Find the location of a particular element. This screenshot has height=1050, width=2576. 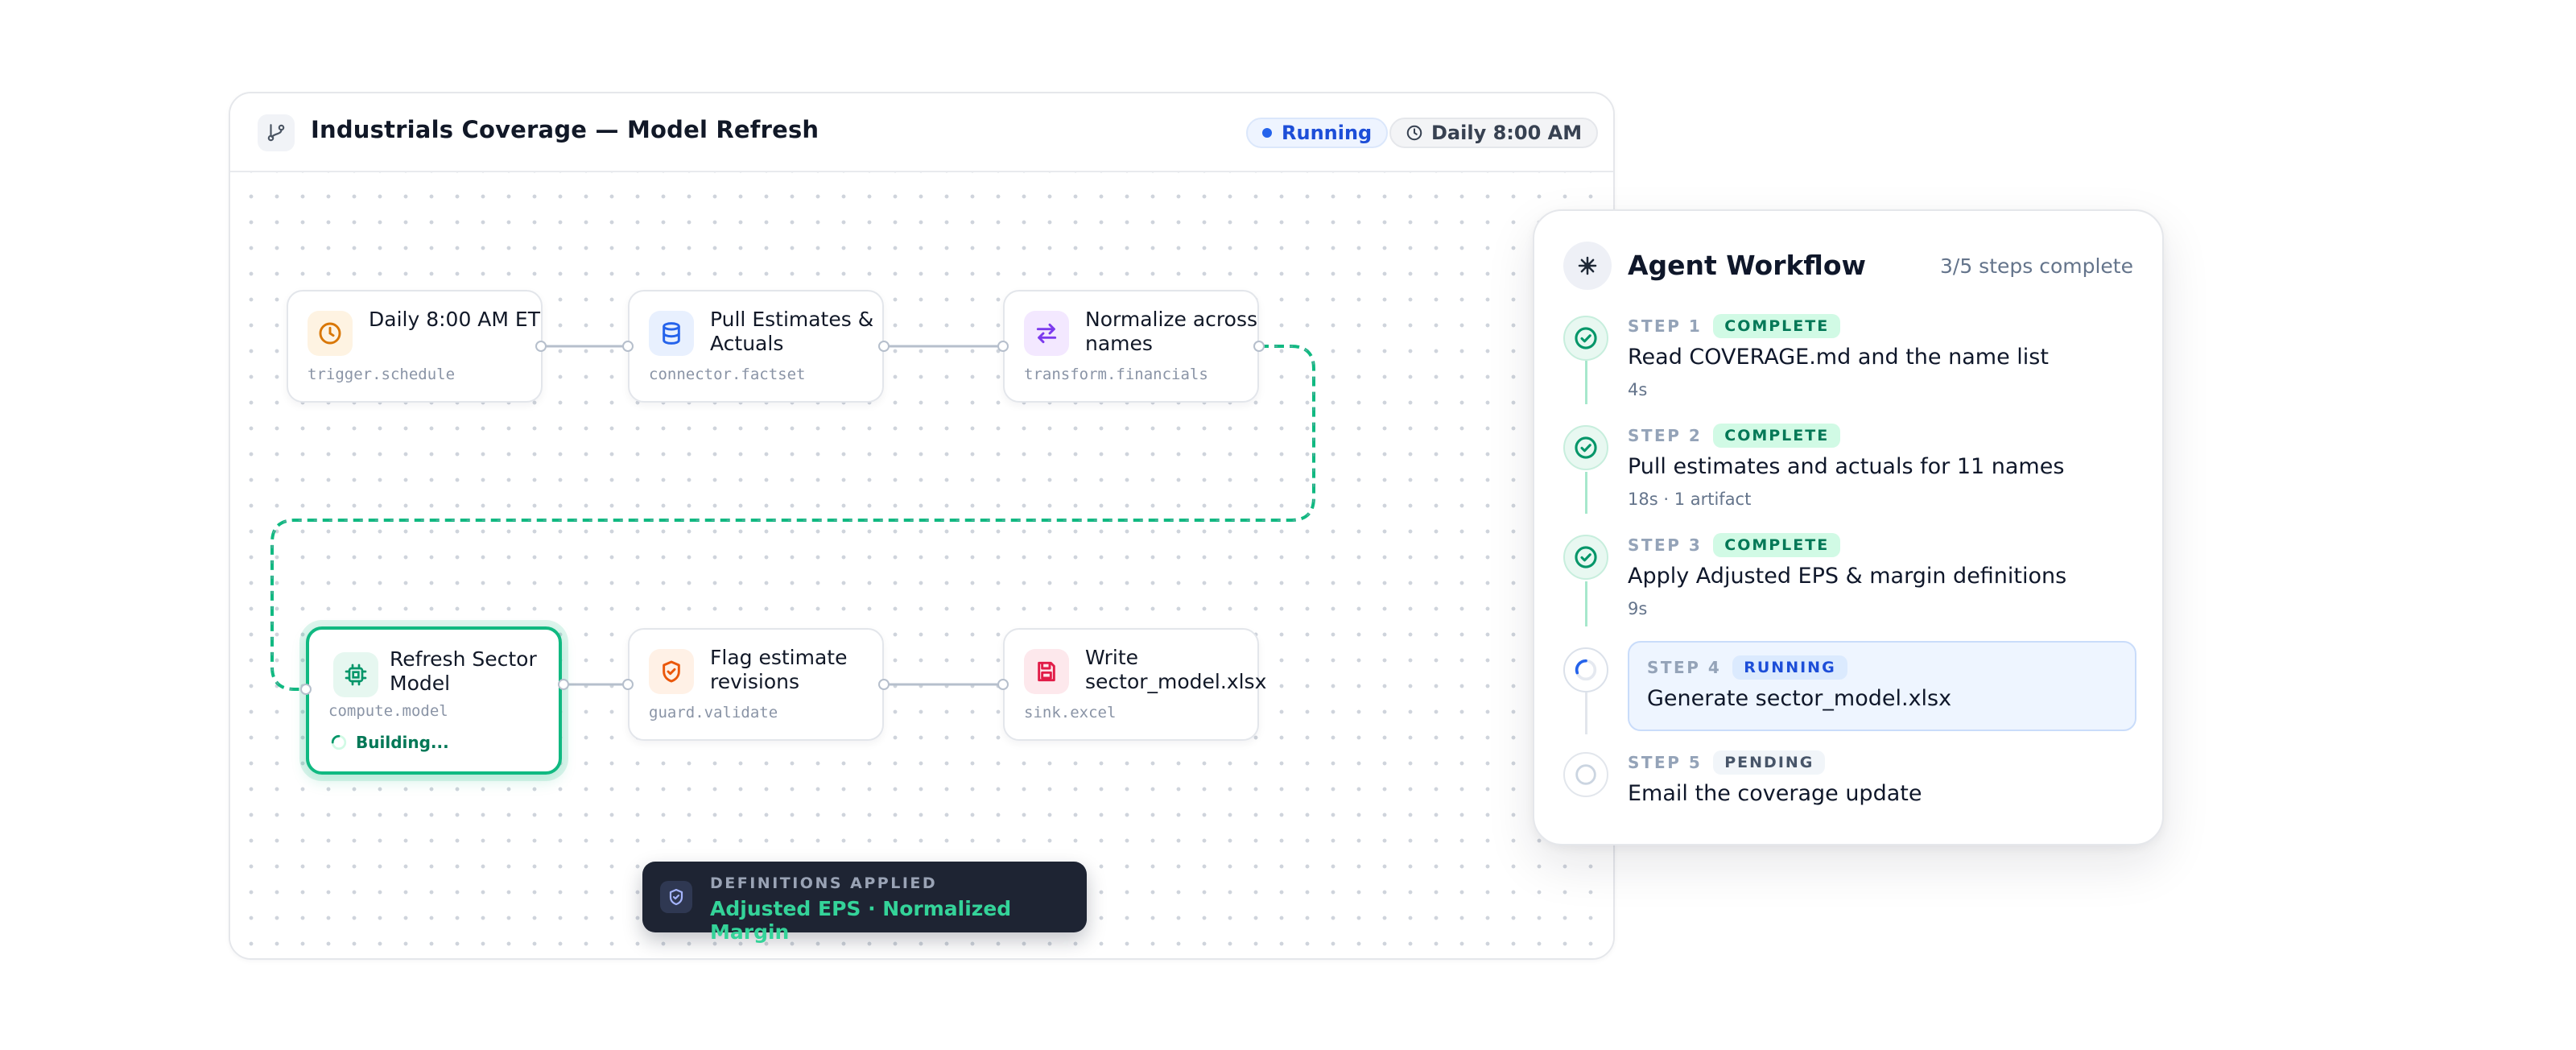

node-title: Pull Estimates & Actuals is located at coordinates (792, 331).